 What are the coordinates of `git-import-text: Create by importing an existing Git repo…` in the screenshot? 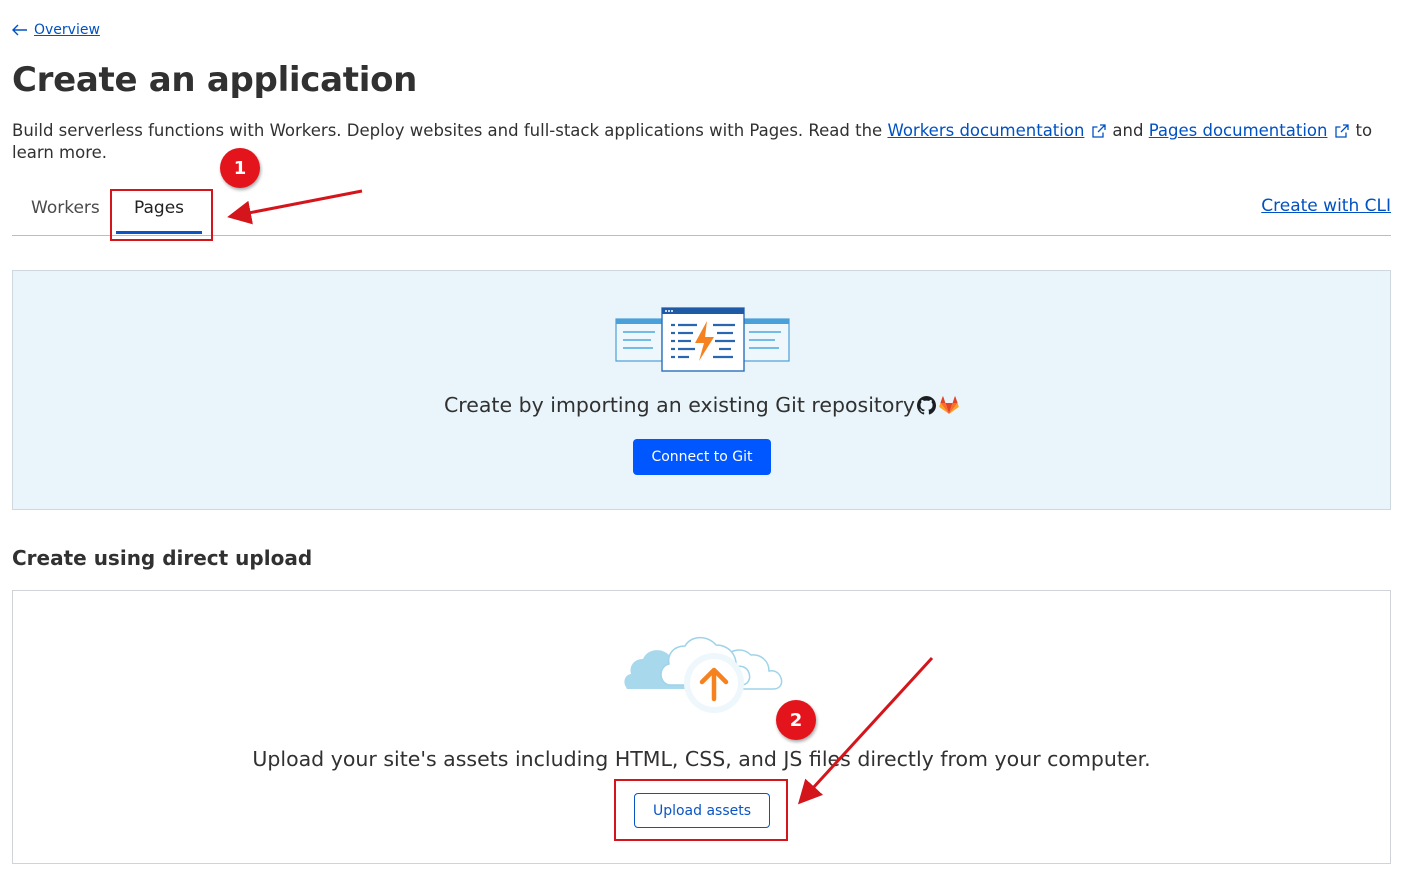 It's located at (679, 405).